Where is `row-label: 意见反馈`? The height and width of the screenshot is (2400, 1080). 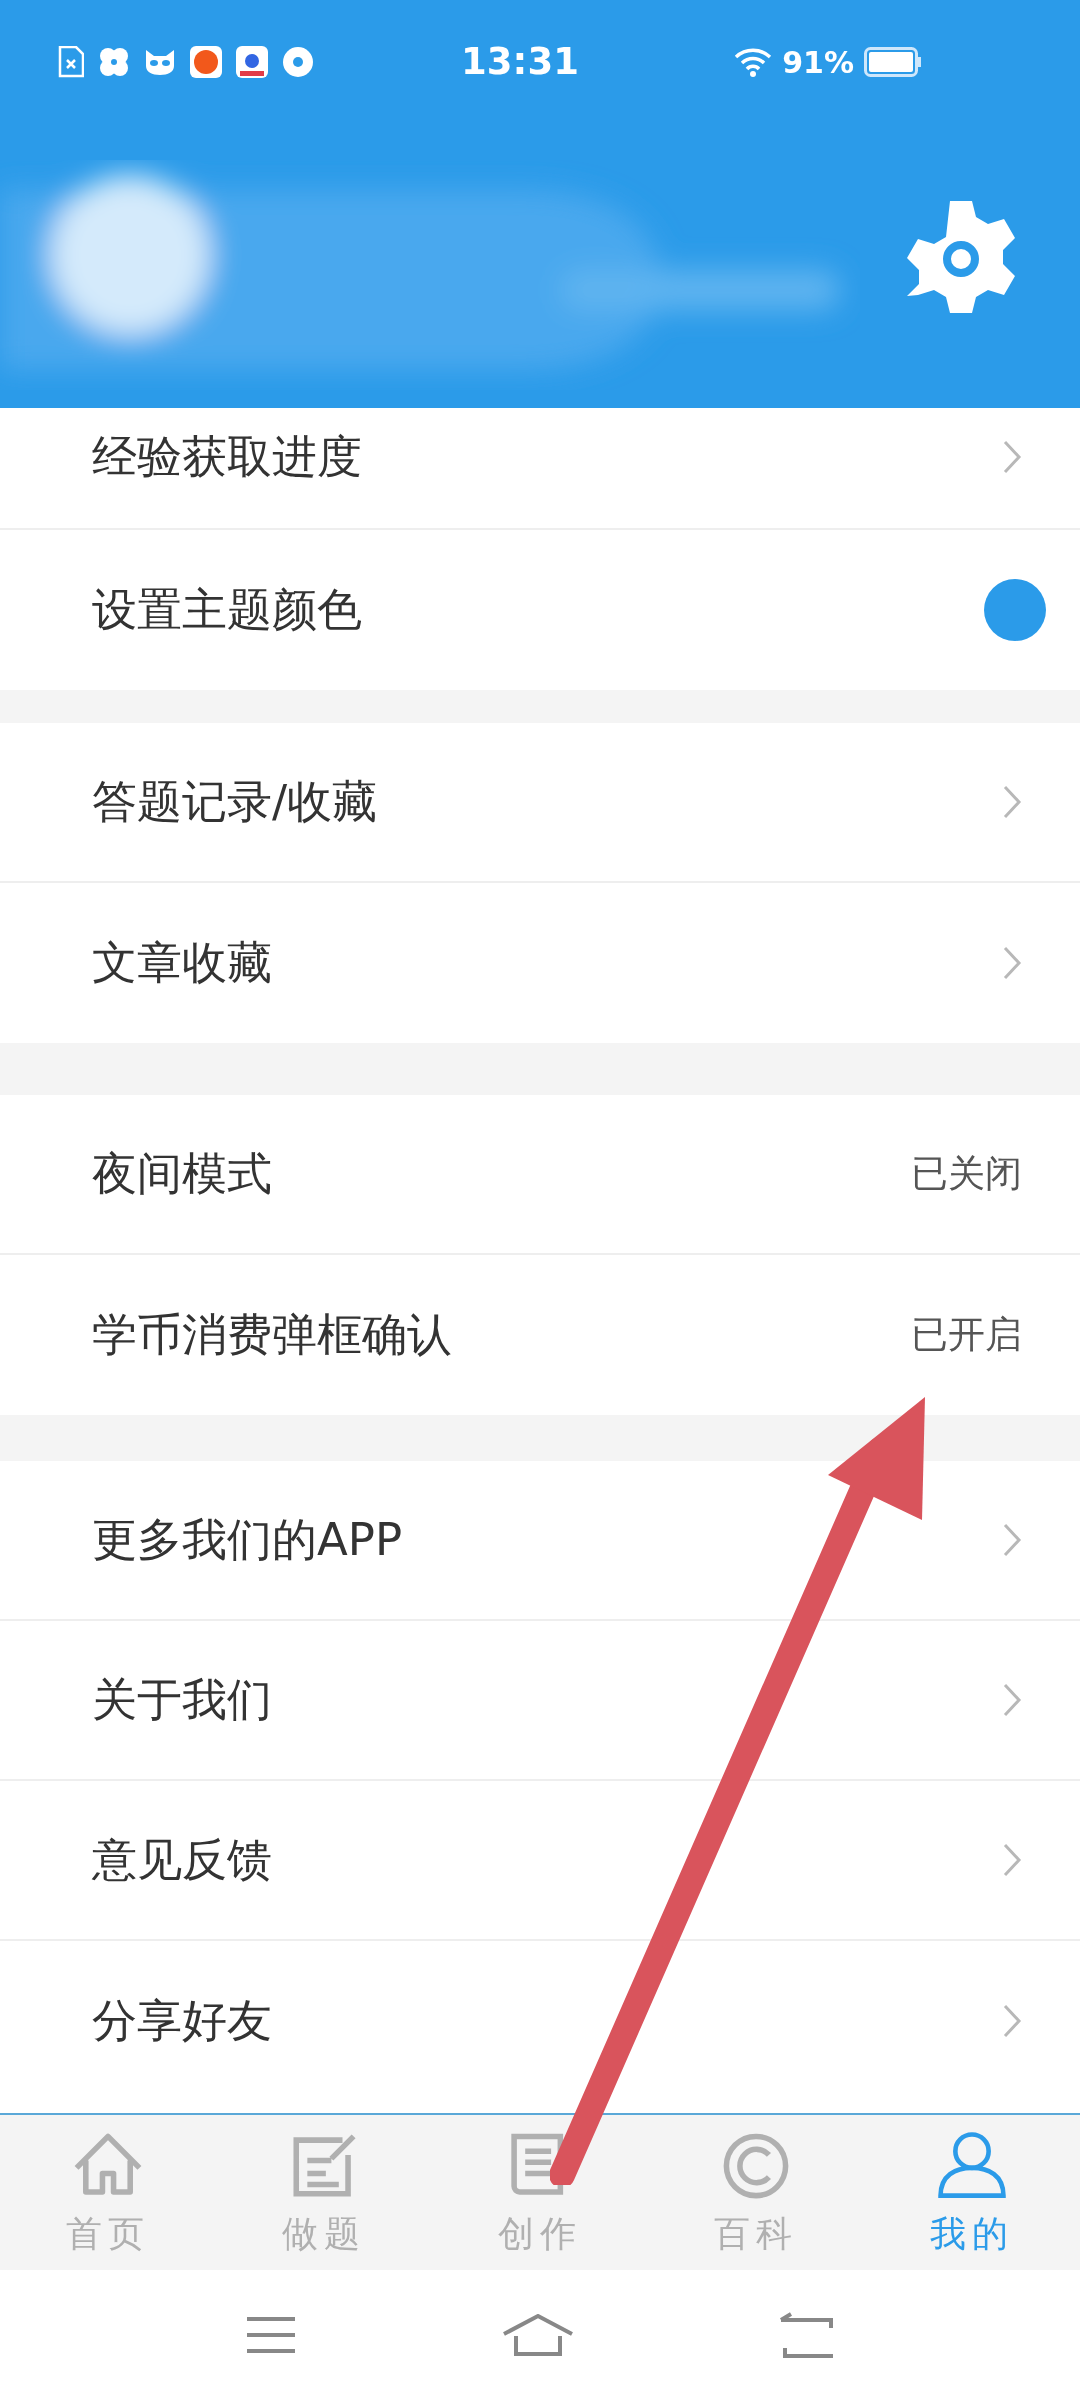 row-label: 意见反馈 is located at coordinates (182, 1860).